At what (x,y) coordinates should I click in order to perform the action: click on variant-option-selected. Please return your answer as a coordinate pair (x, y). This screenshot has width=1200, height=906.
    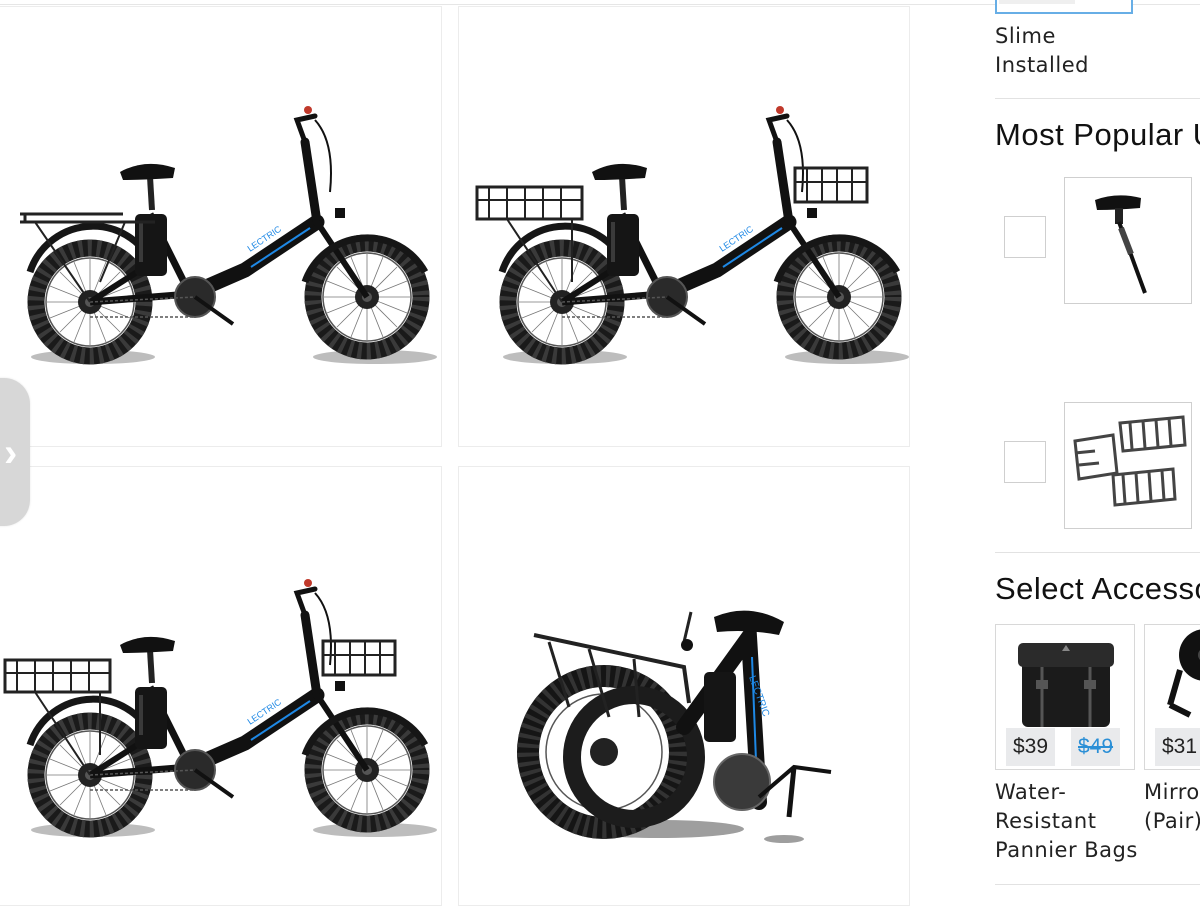
    Looking at the image, I should click on (1064, 7).